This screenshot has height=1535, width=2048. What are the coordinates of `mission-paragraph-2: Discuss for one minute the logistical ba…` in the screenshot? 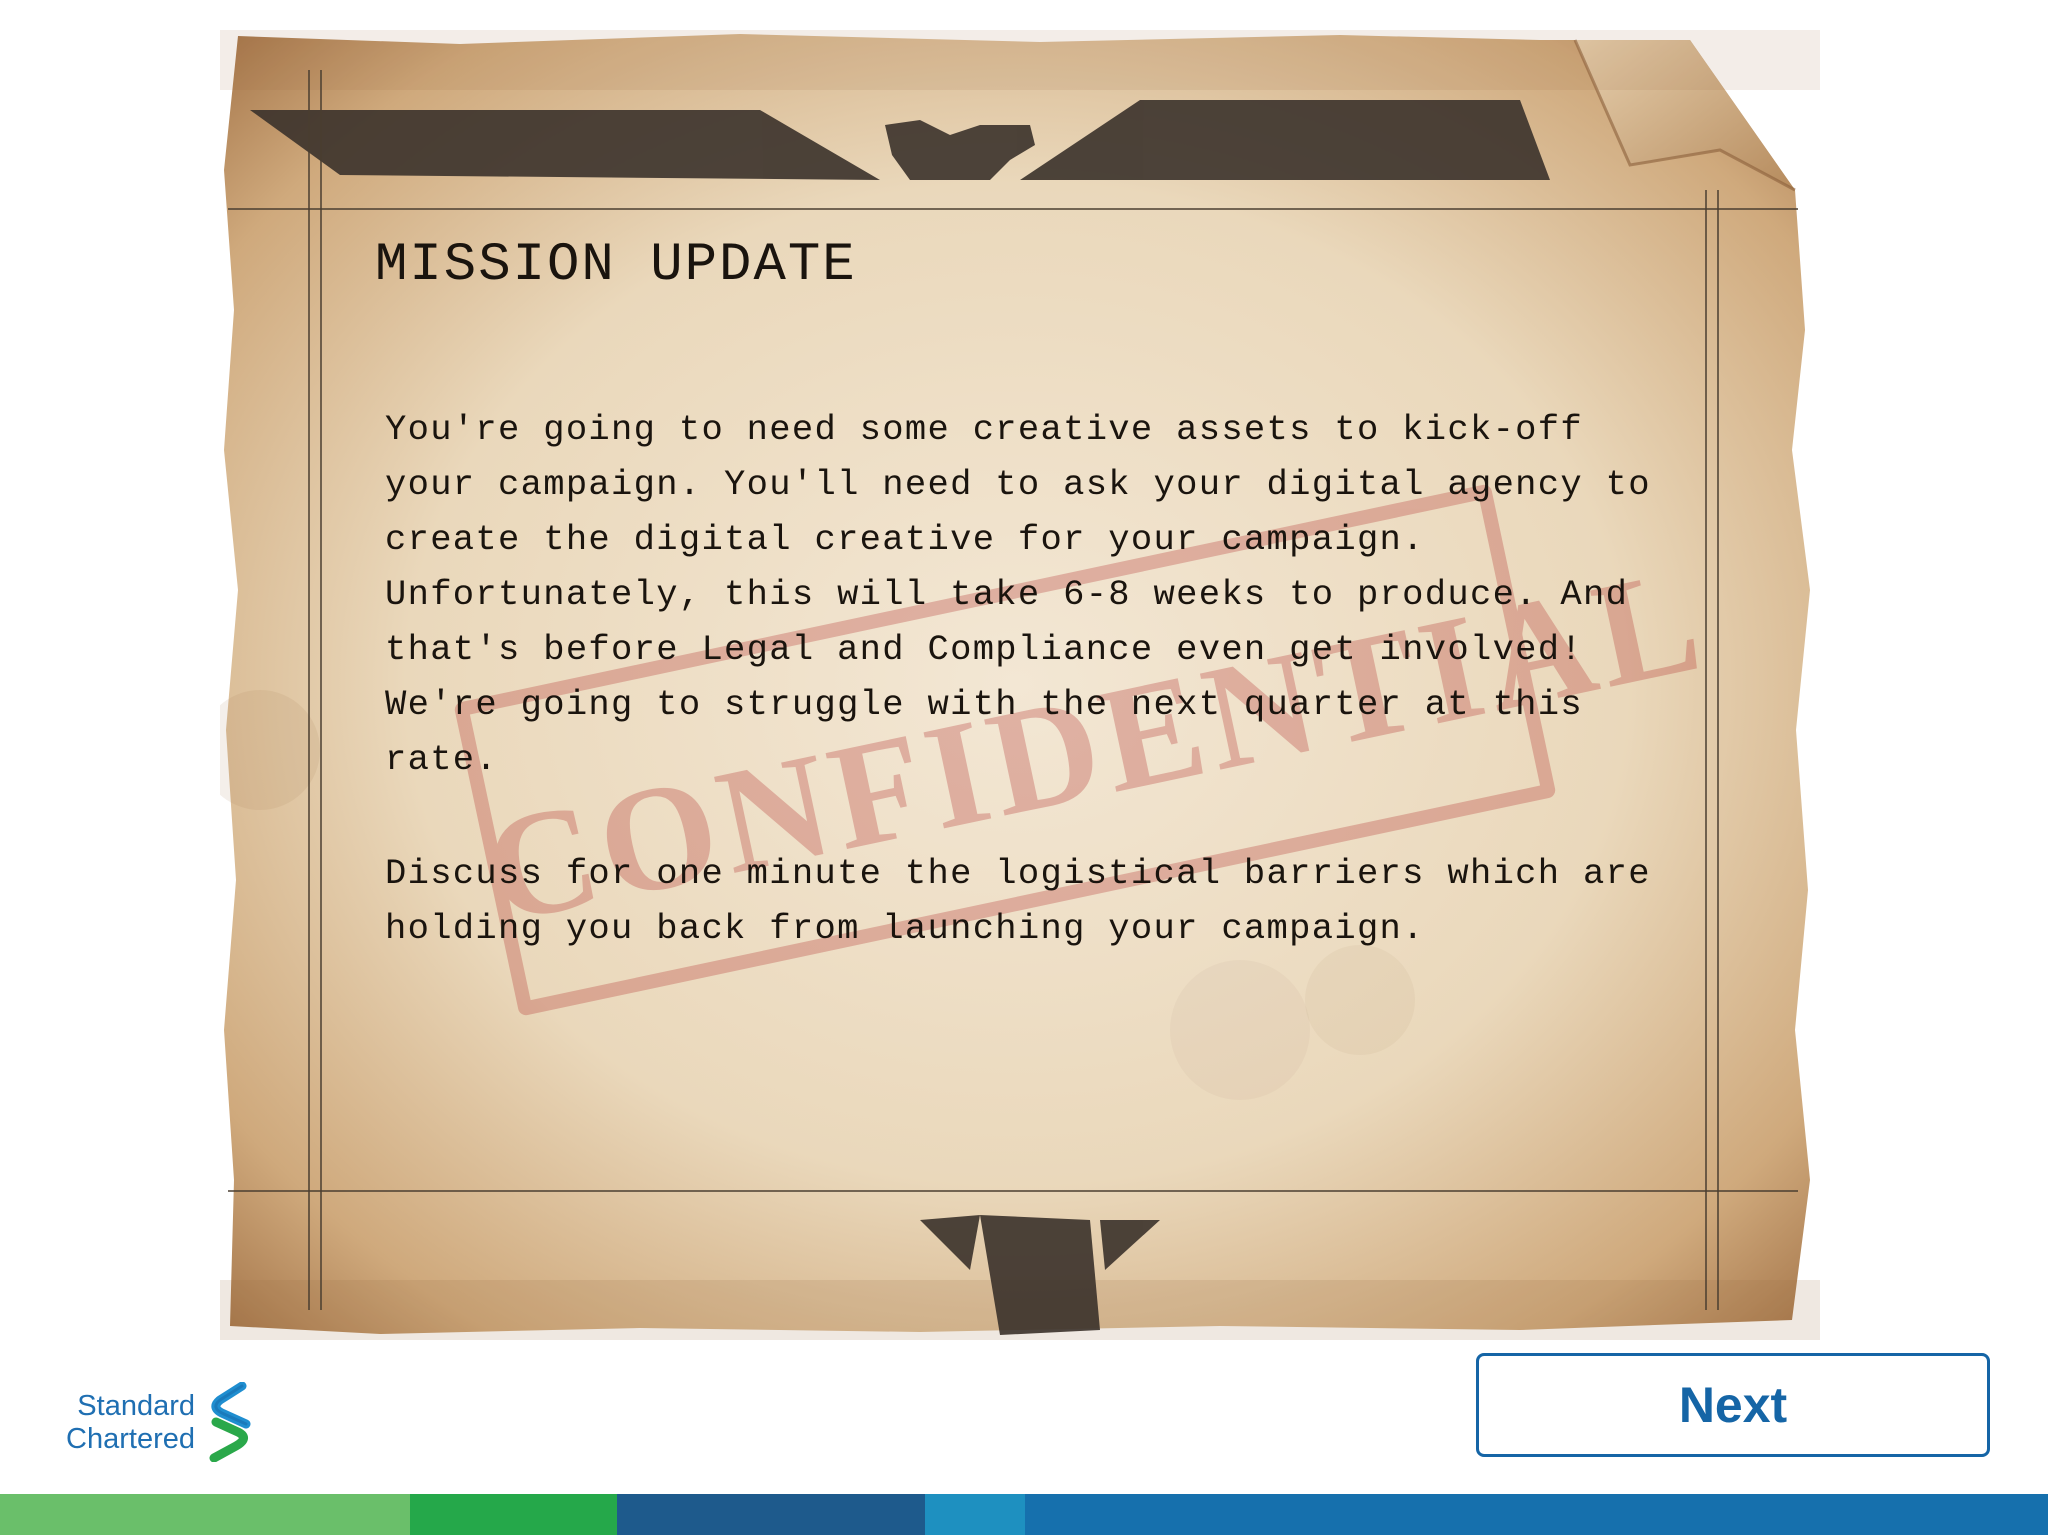 It's located at (1018, 901).